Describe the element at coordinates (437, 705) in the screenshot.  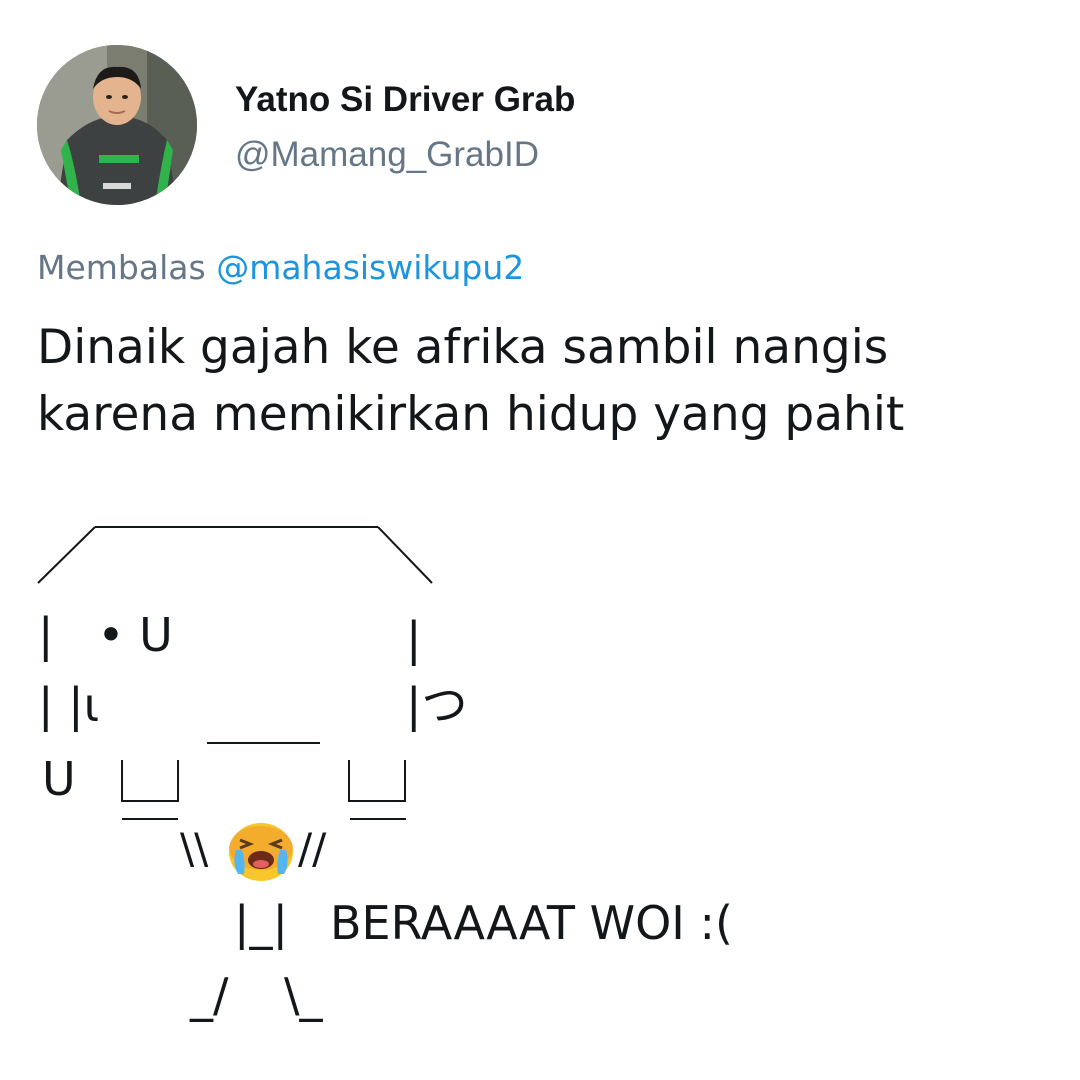
I see `ascii-row-2-right: |つ` at that location.